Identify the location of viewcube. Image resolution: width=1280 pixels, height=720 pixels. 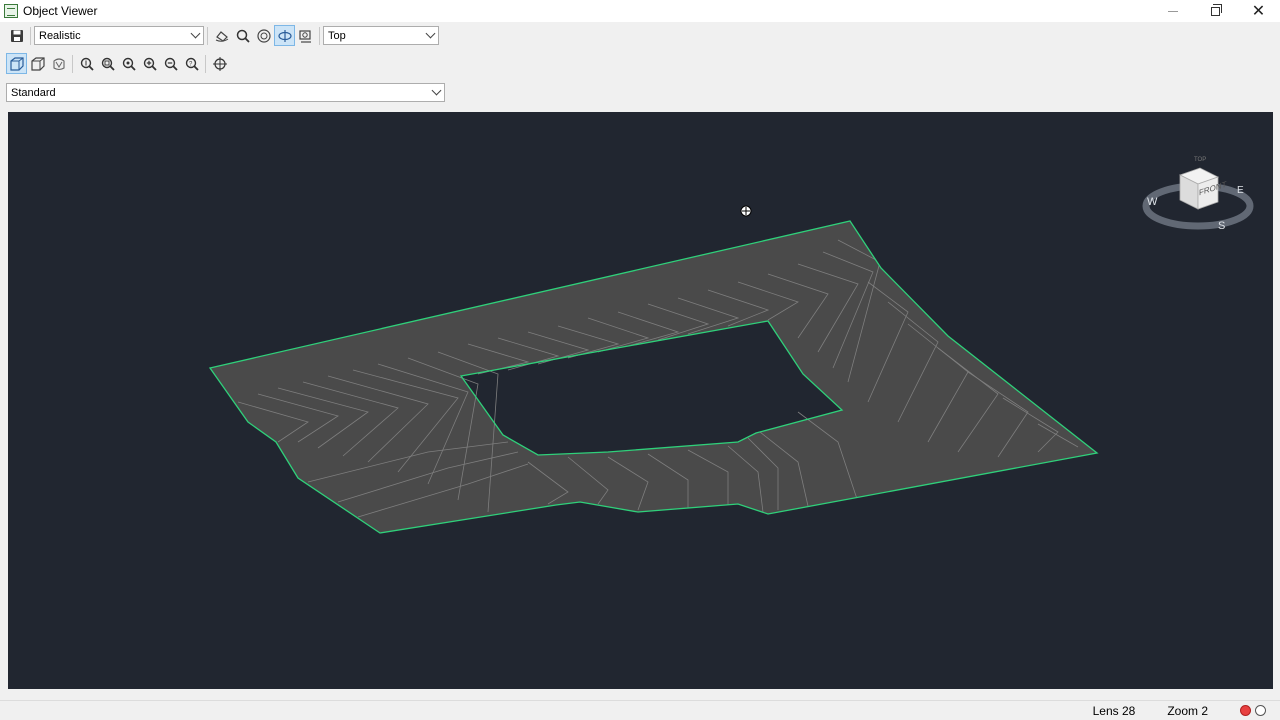
(1198, 198).